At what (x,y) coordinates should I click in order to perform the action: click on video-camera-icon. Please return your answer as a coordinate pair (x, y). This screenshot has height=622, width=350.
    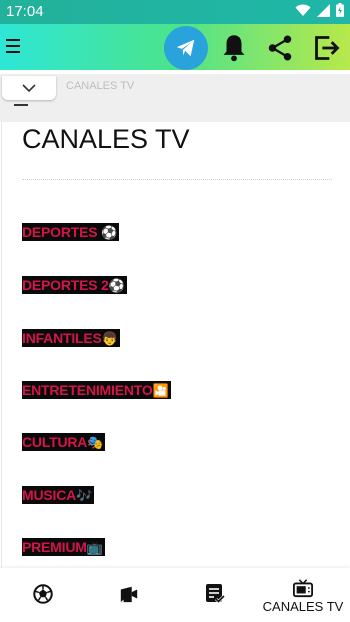
    Looking at the image, I should click on (129, 594).